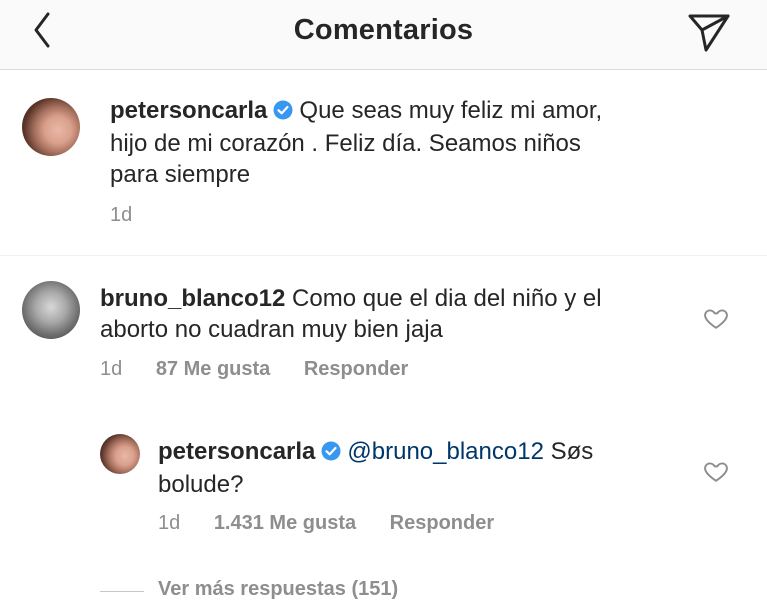  What do you see at coordinates (383, 30) in the screenshot?
I see `page-title: Comentarios` at bounding box center [383, 30].